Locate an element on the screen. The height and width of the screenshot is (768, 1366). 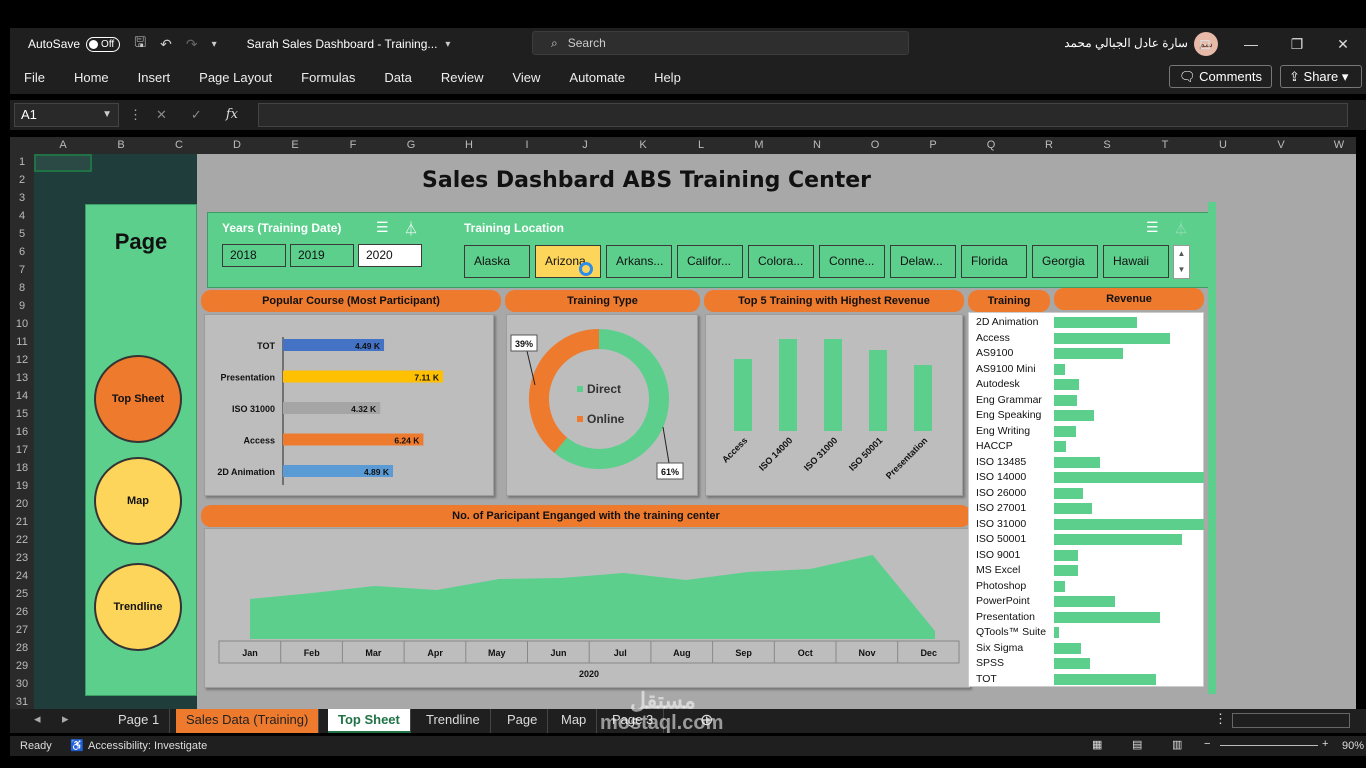
search-box: ⌕ Search is located at coordinates (720, 43).